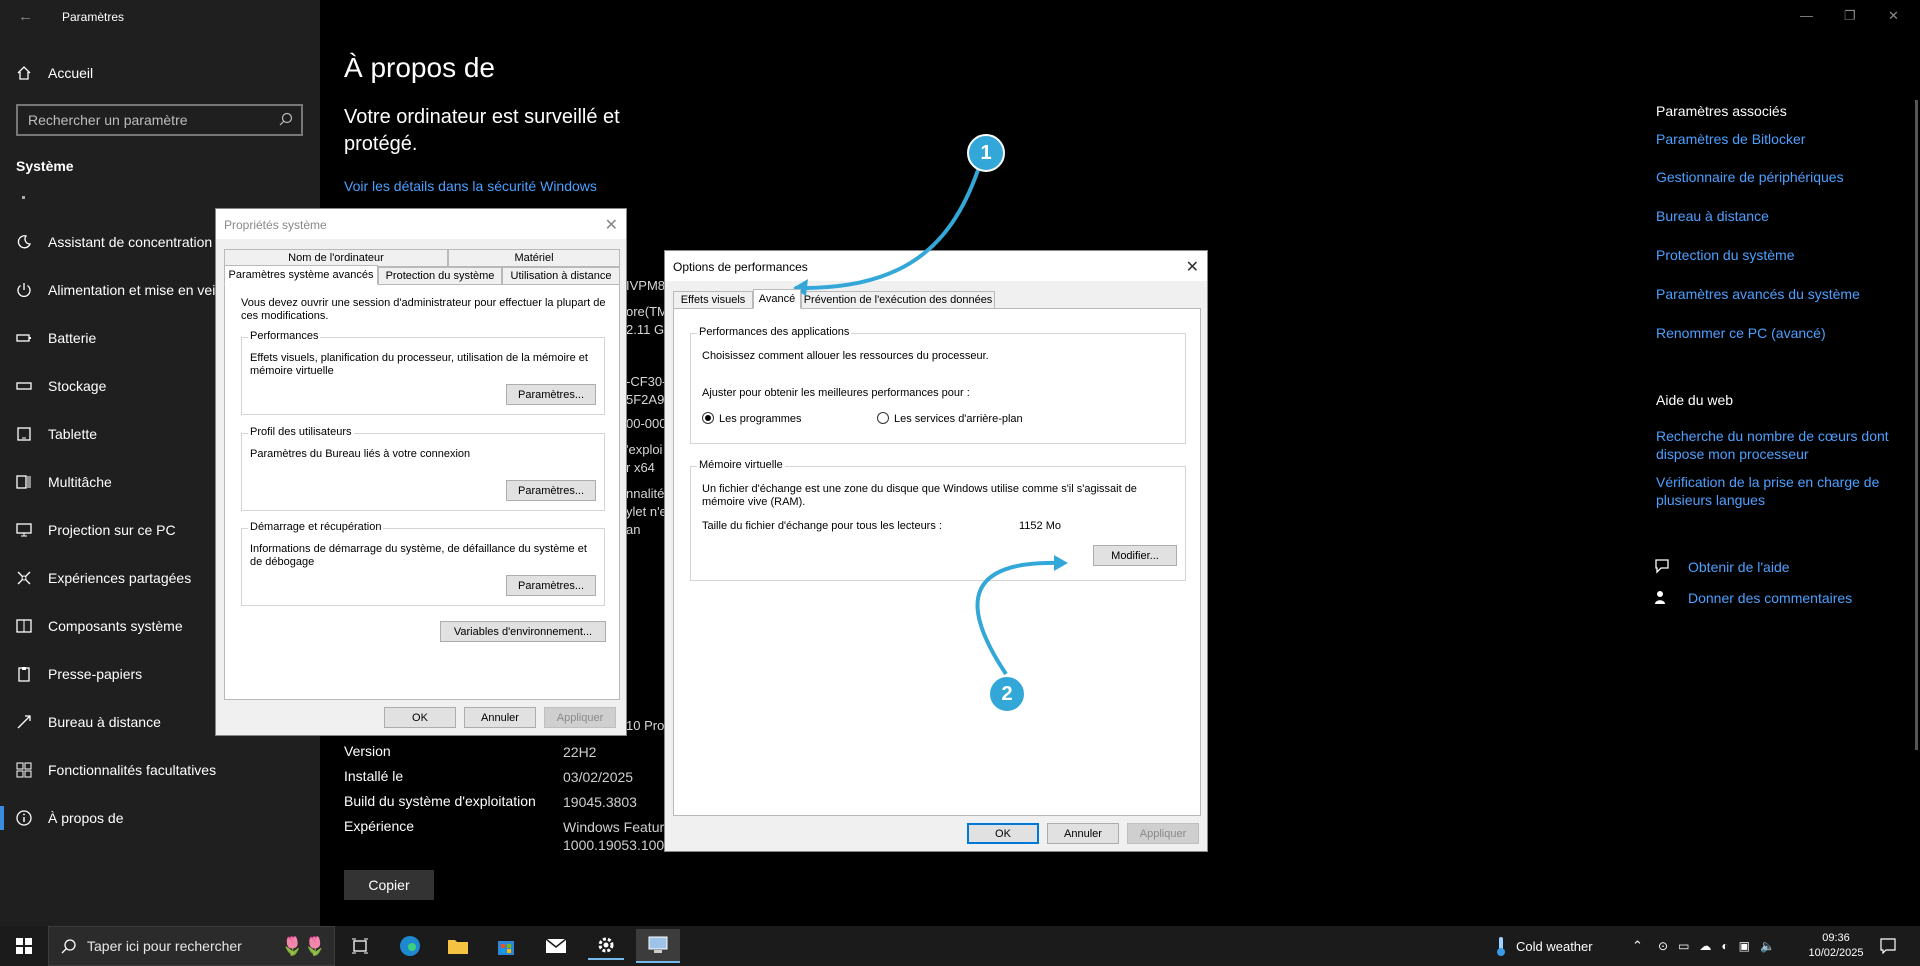 The height and width of the screenshot is (966, 1920). What do you see at coordinates (164, 946) in the screenshot?
I see `search-placeholder: Taper ici pour rechercher` at bounding box center [164, 946].